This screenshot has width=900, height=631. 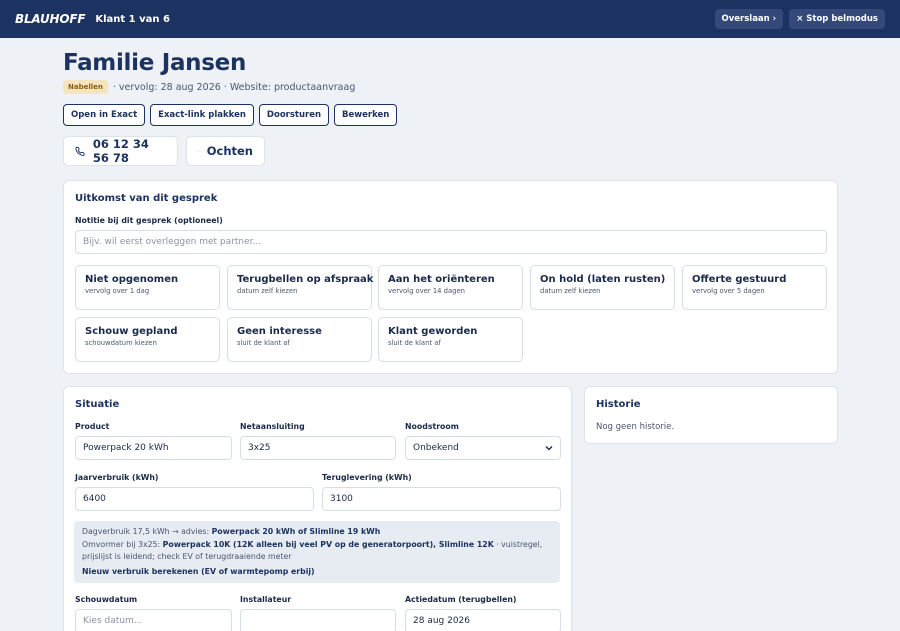 What do you see at coordinates (194, 499) in the screenshot?
I see `annual-usage-field: 6400` at bounding box center [194, 499].